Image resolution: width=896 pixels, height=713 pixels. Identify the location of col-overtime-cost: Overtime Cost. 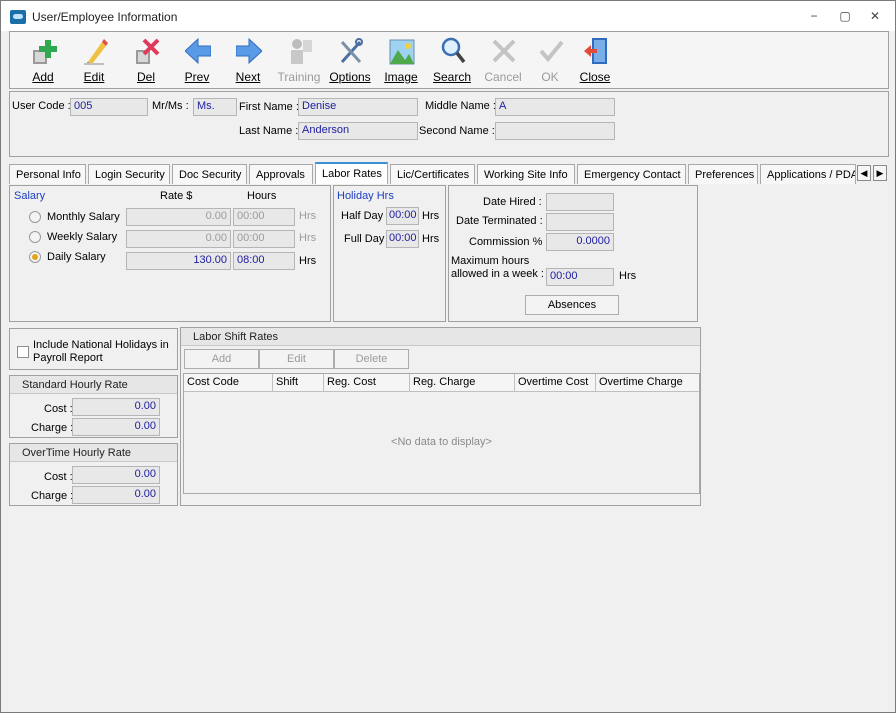
(555, 383).